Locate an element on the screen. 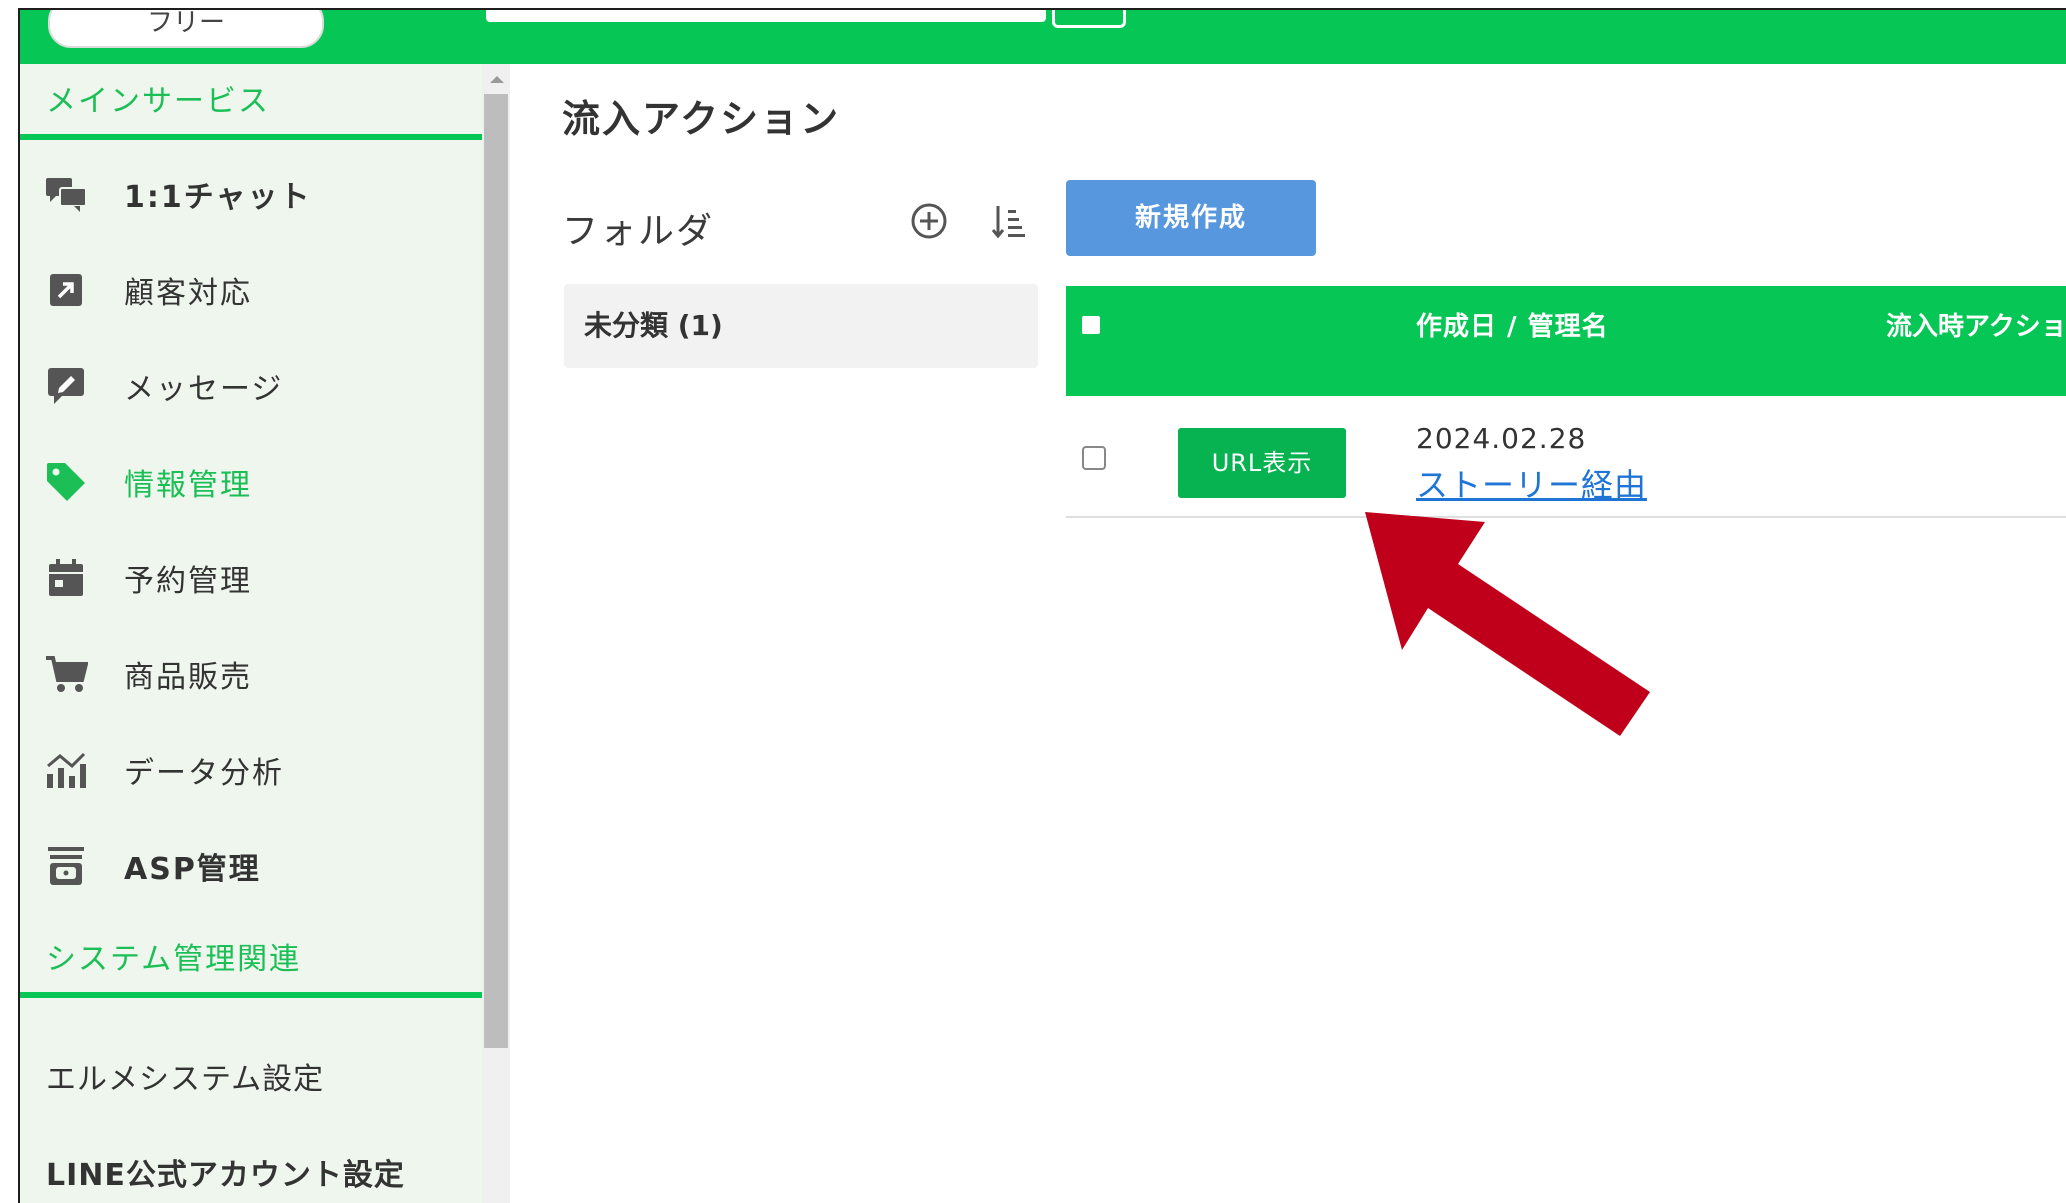 This screenshot has height=1203, width=2066. sidebar-item-reservation: 予約管理 is located at coordinates (251, 578).